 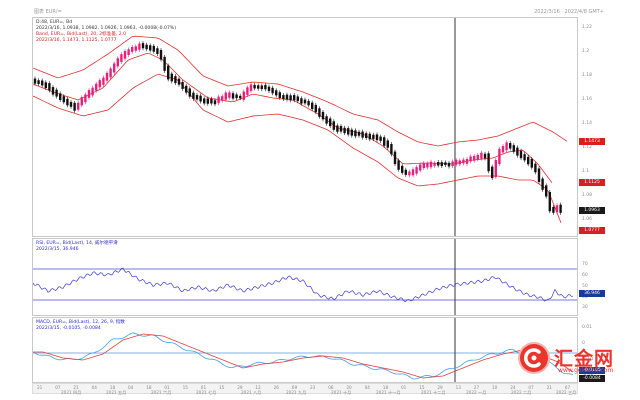 What do you see at coordinates (341, 392) in the screenshot?
I see `time-axis-month-label: 2021 十月` at bounding box center [341, 392].